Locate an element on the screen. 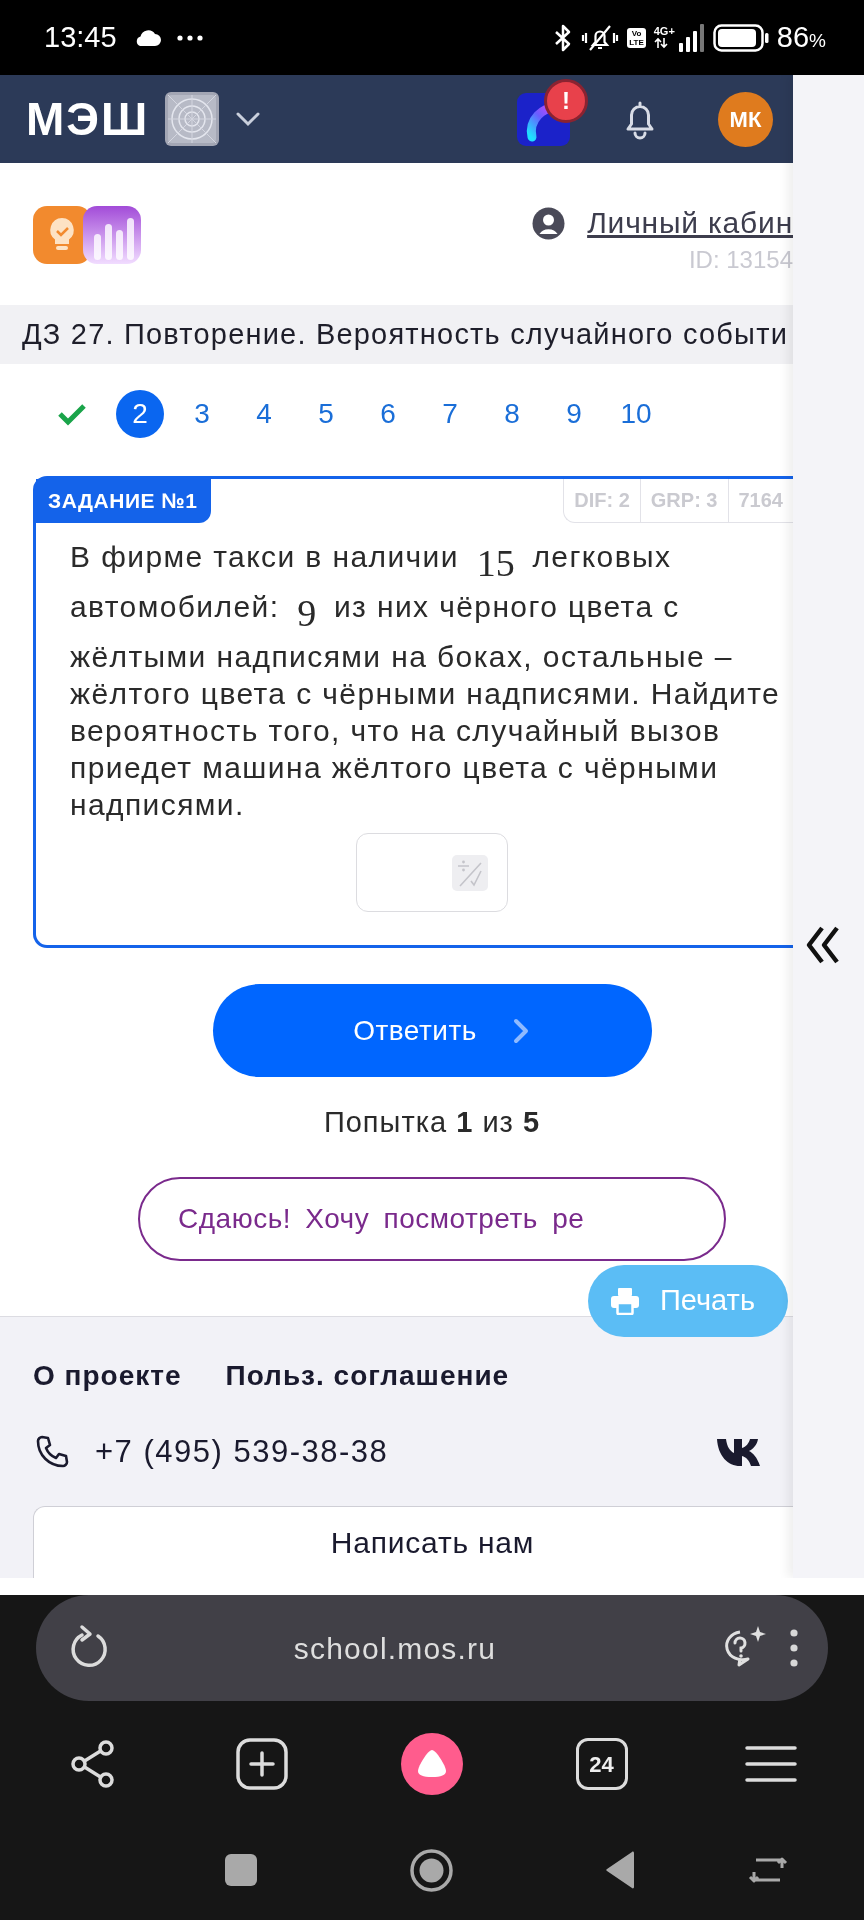 The height and width of the screenshot is (1920, 864). back-icon is located at coordinates (620, 1870).